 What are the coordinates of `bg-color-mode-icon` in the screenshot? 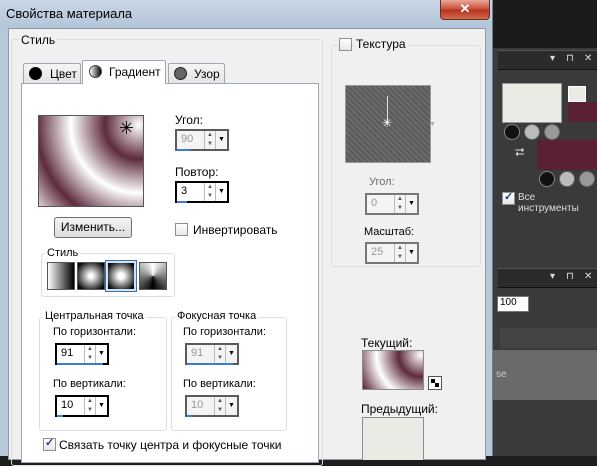 It's located at (547, 179).